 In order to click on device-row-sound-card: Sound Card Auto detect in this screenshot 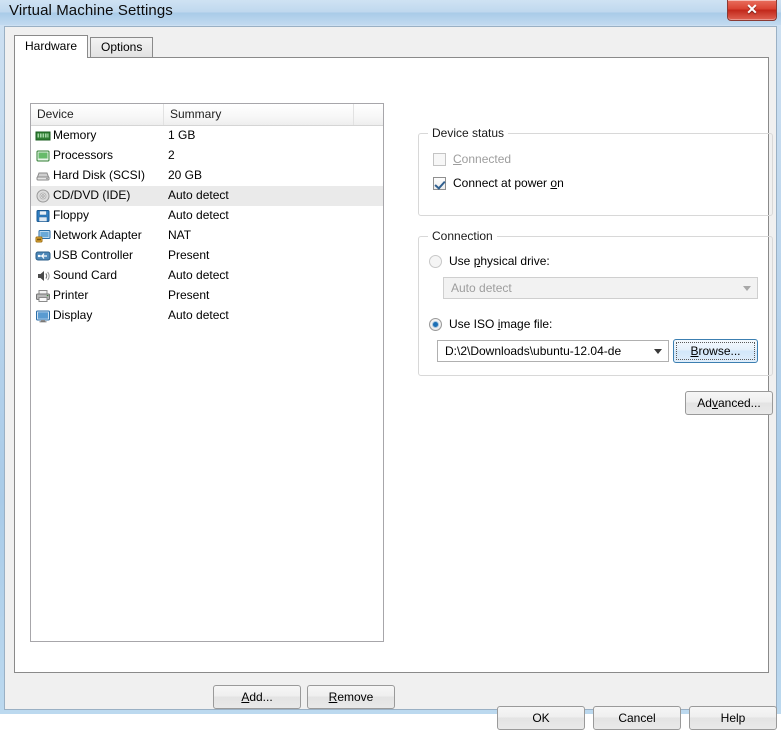, I will do `click(207, 276)`.